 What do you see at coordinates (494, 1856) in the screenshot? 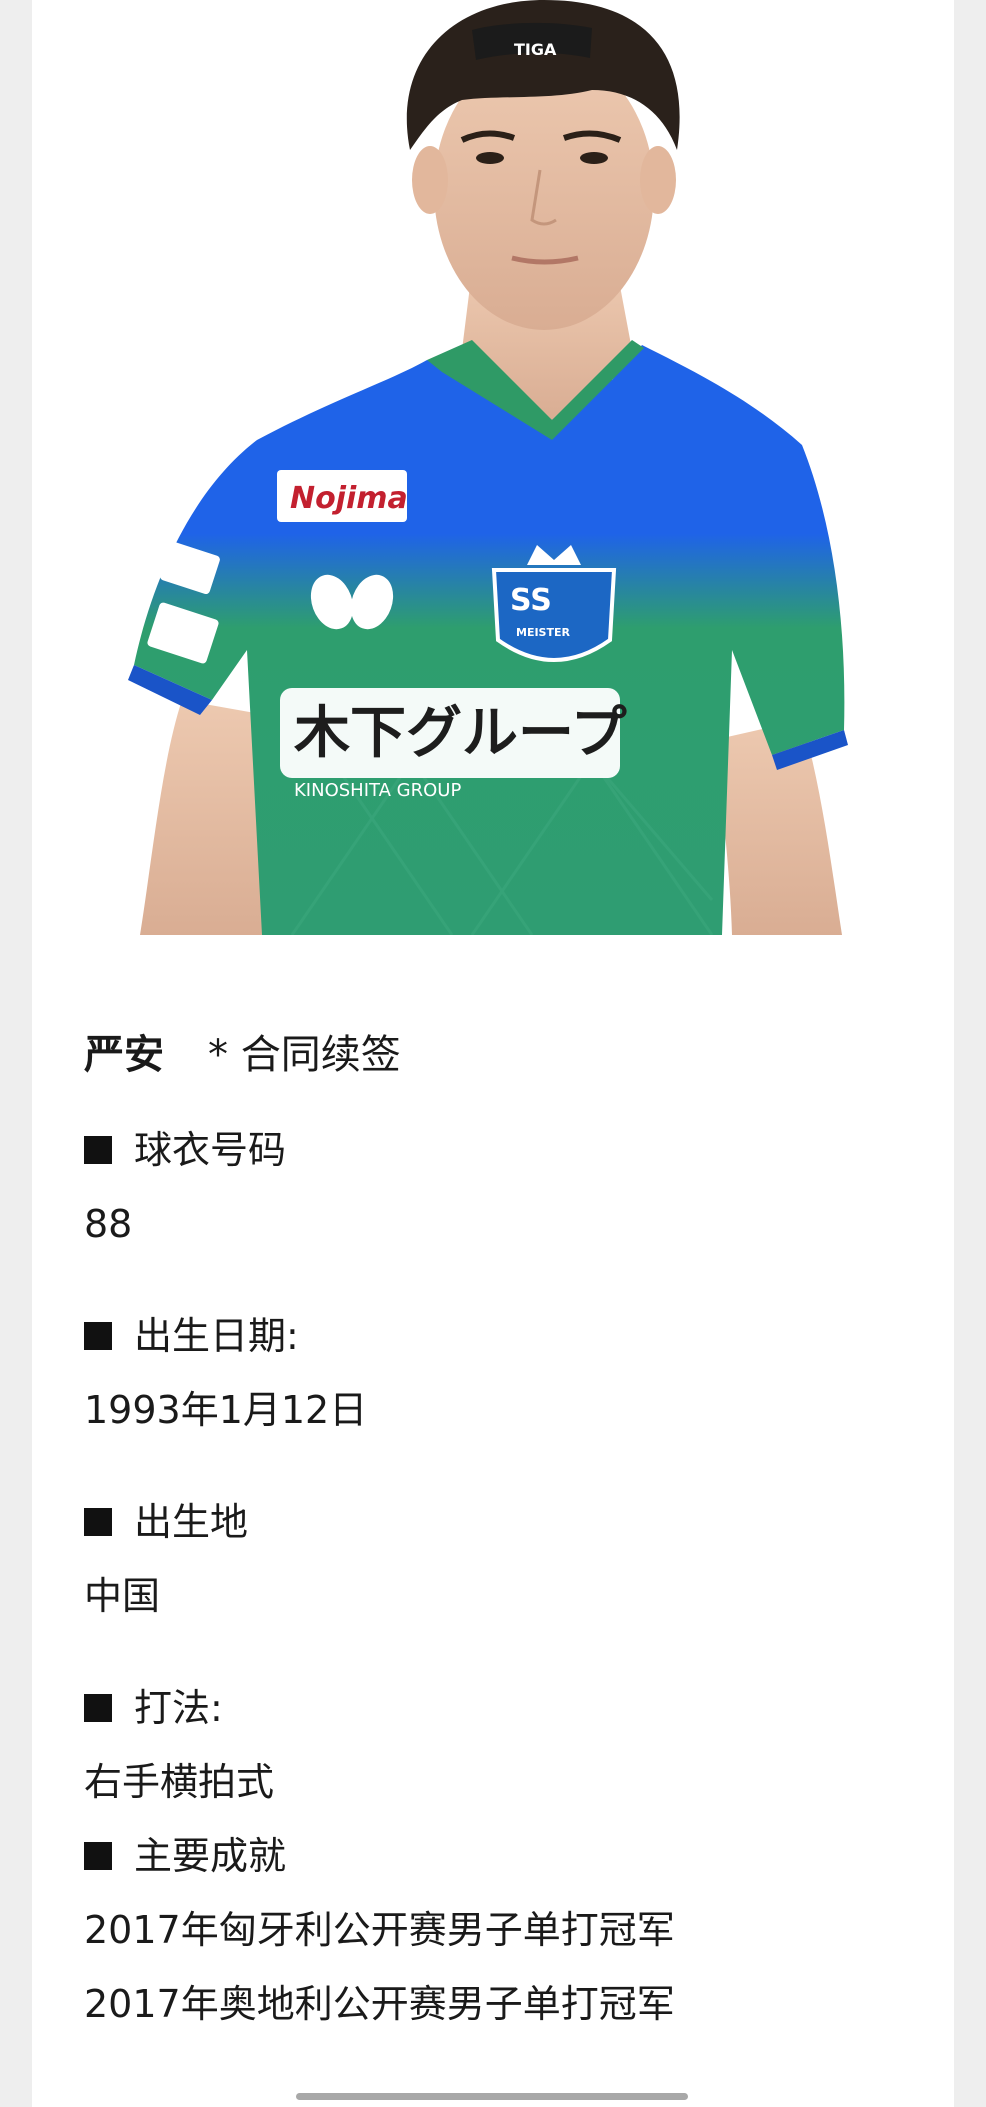
I see `achievements-label: 主要成就` at bounding box center [494, 1856].